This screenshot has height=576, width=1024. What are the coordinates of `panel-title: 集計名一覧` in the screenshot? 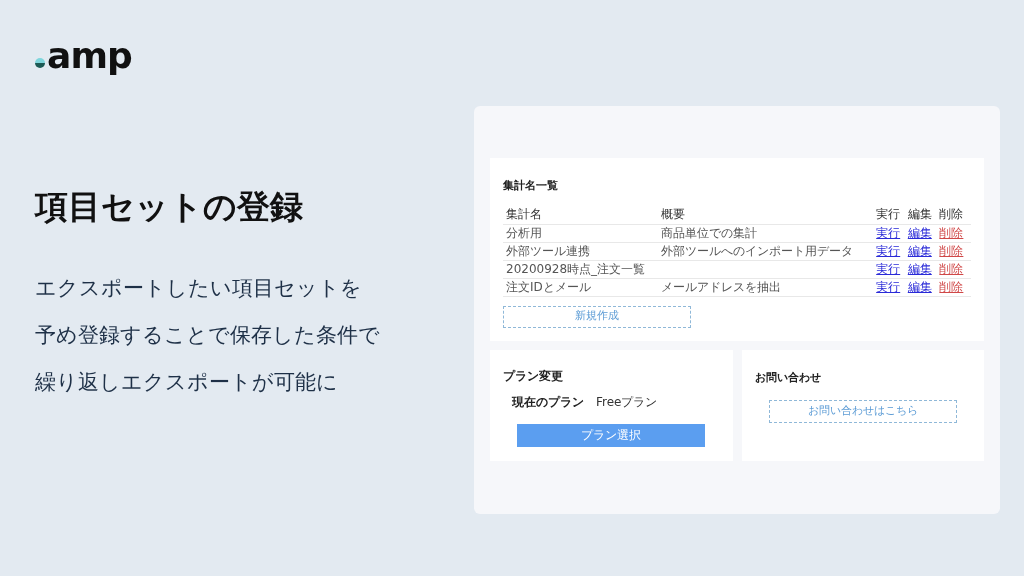 It's located at (531, 186).